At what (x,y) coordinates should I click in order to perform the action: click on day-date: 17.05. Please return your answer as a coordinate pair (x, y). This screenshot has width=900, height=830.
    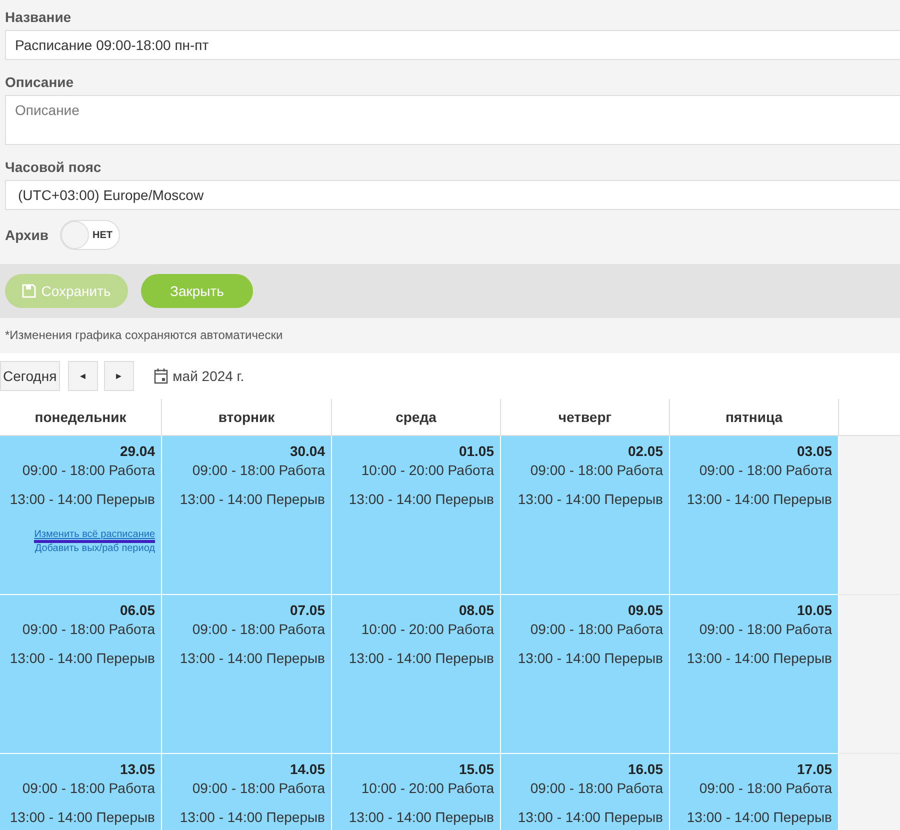
    Looking at the image, I should click on (814, 769).